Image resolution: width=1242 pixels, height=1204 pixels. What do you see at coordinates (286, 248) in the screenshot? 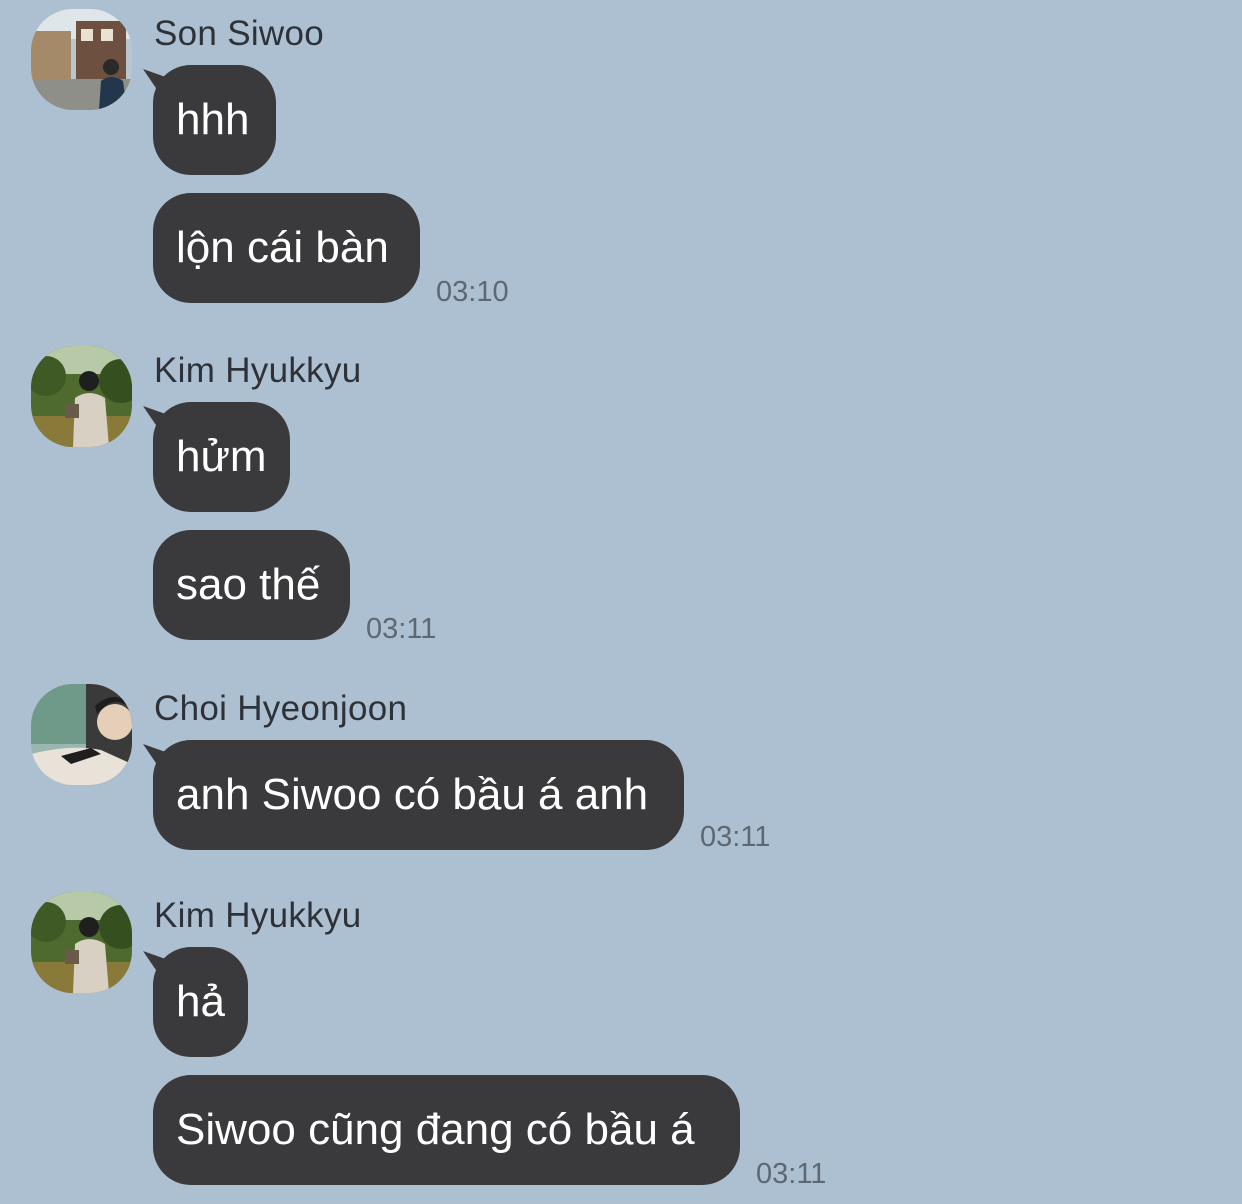
I see `message-bubble: lộn cái bàn` at bounding box center [286, 248].